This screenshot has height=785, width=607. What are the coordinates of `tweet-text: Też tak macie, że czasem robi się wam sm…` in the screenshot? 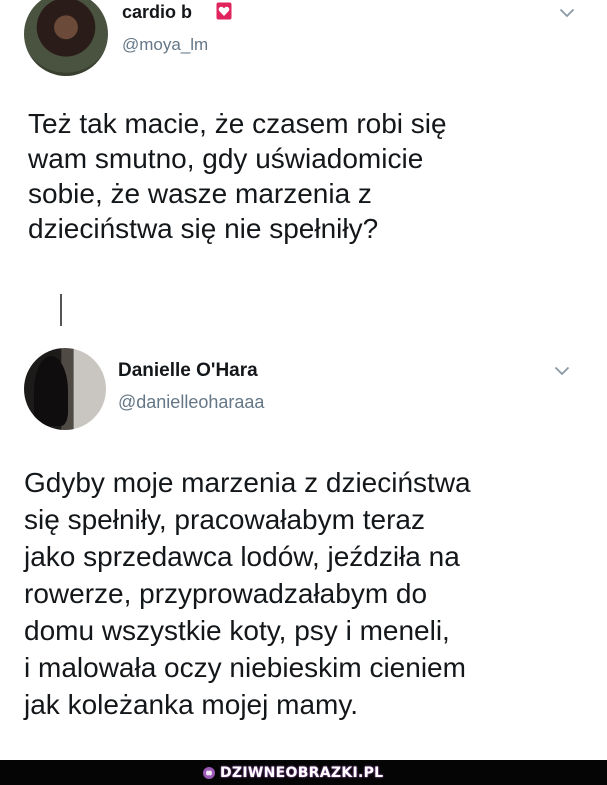 It's located at (237, 176).